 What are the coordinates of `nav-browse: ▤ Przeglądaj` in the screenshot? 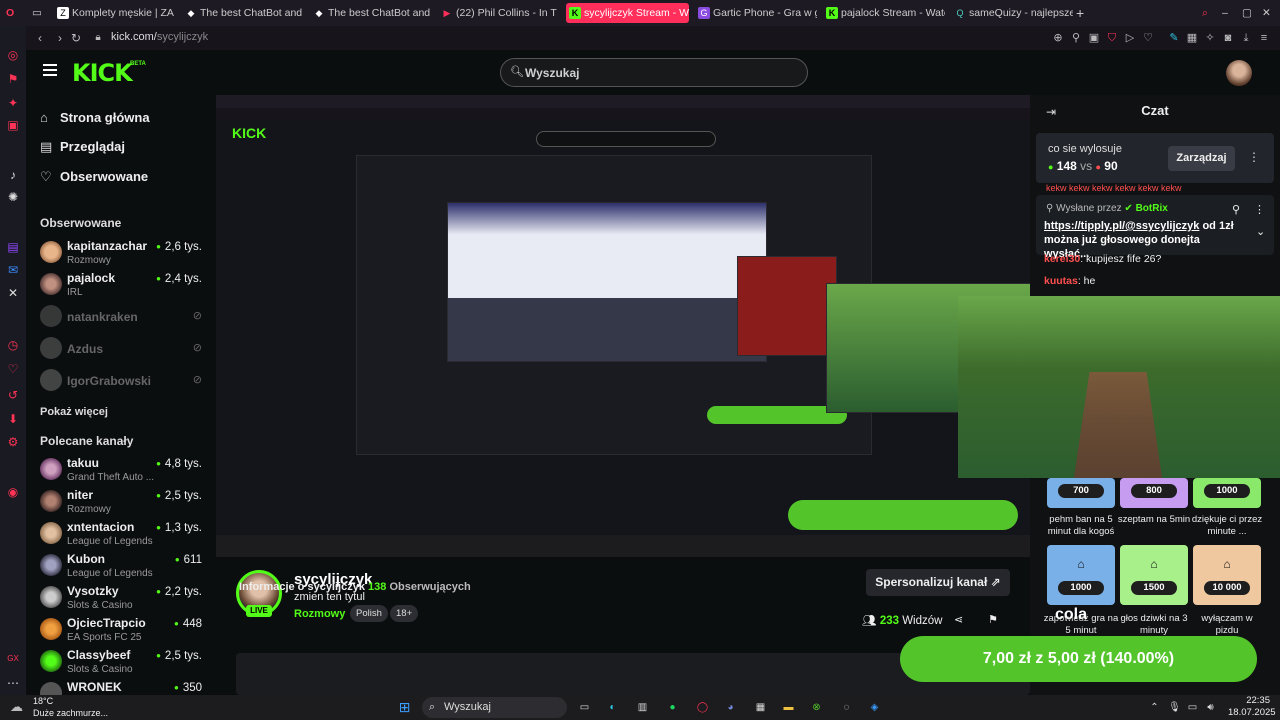 It's located at (82, 149).